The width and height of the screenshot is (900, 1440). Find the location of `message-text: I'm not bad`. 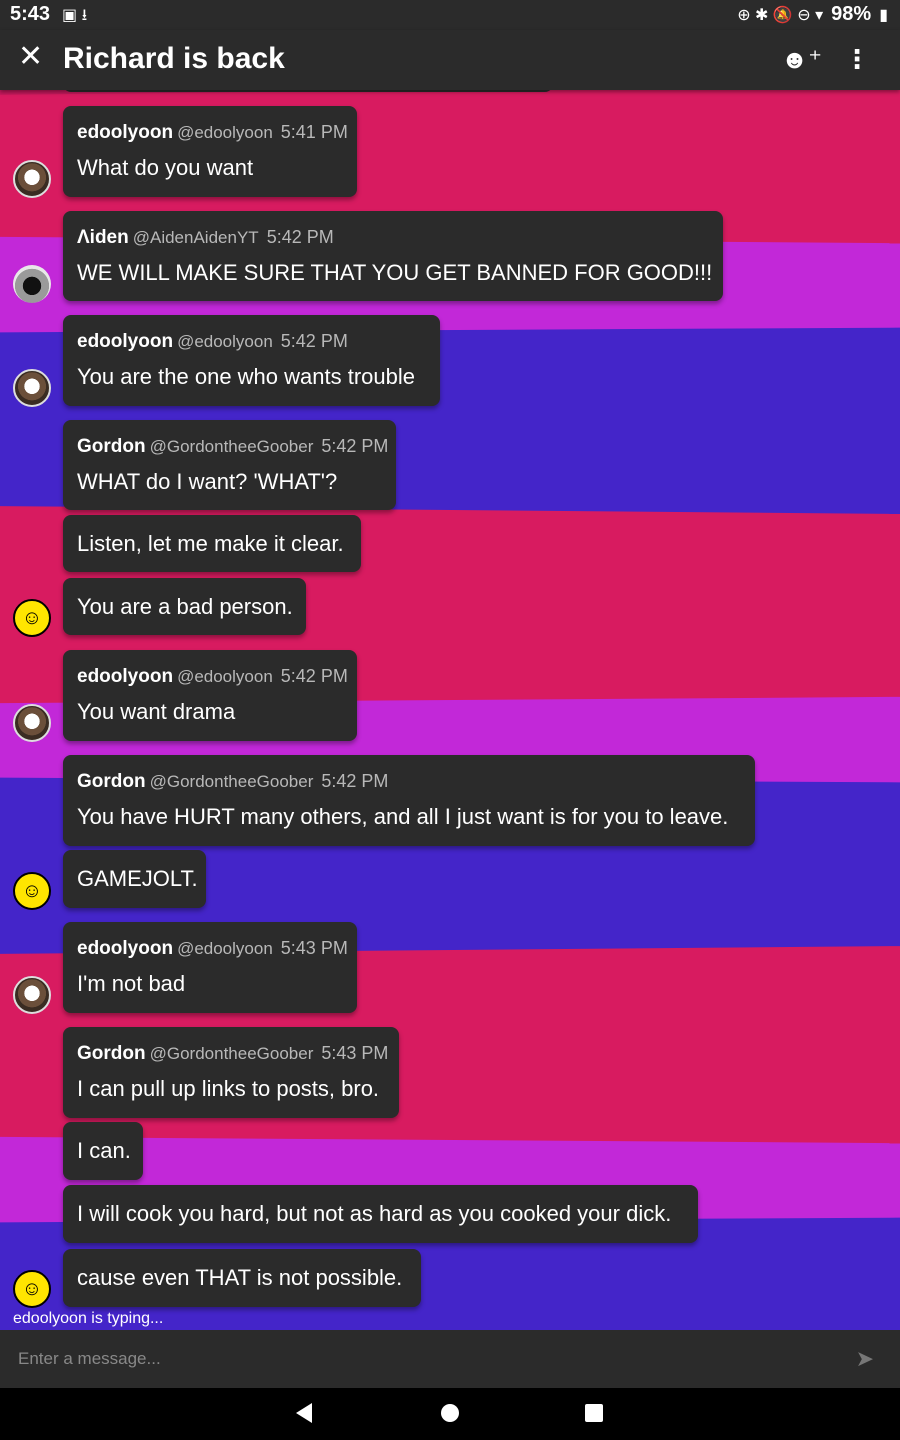

message-text: I'm not bad is located at coordinates (131, 983).